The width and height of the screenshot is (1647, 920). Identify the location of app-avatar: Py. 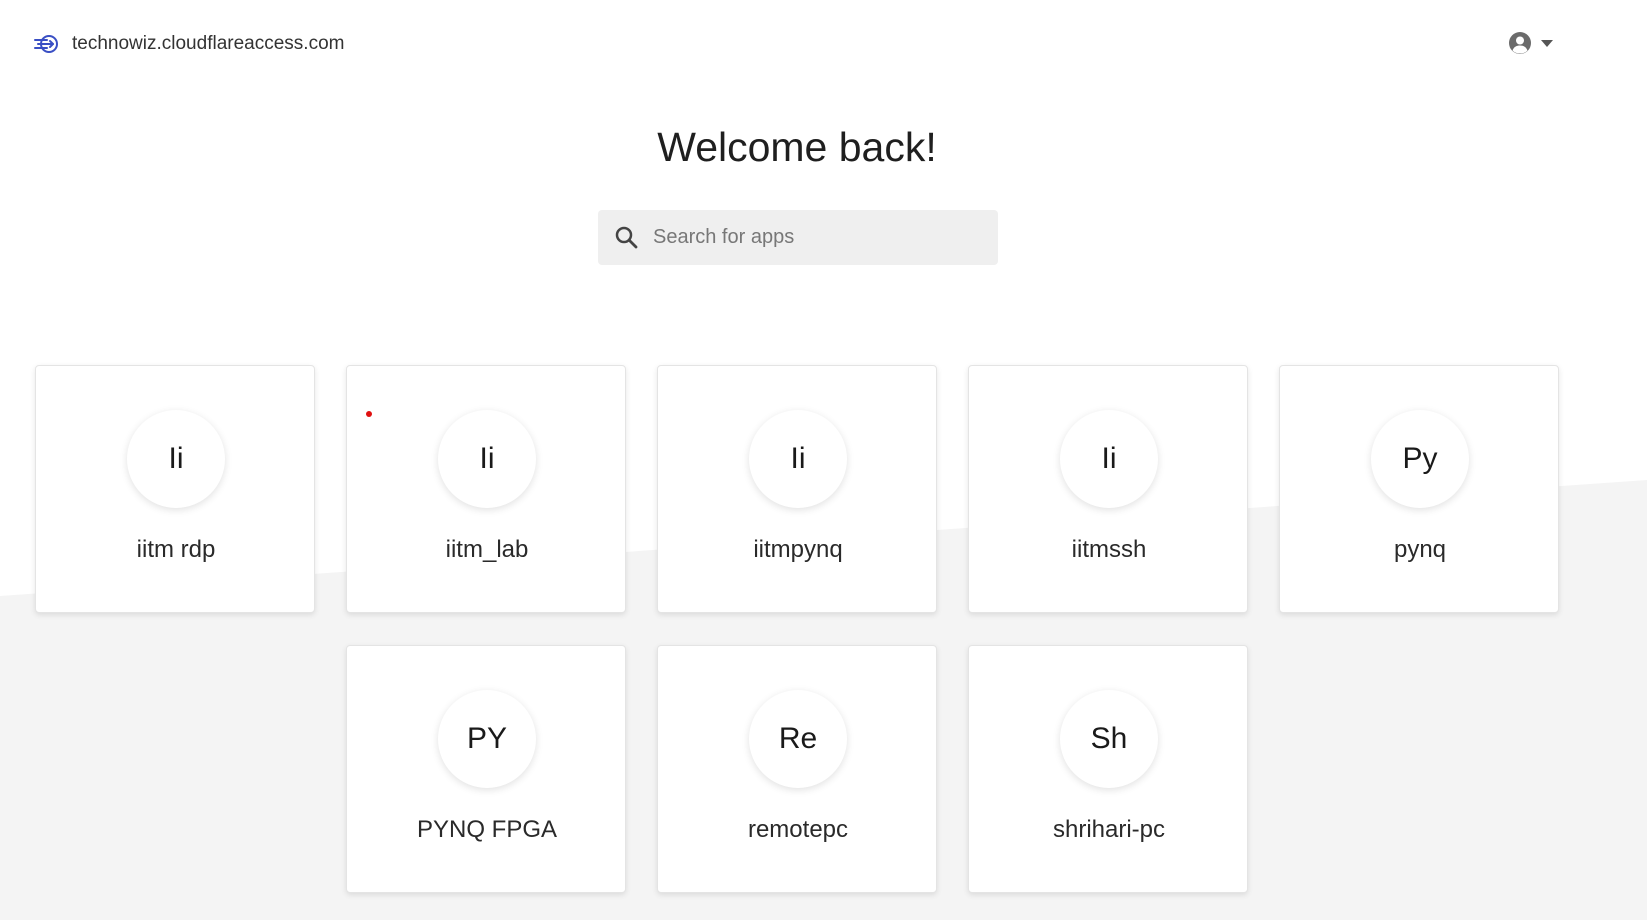
(1420, 459).